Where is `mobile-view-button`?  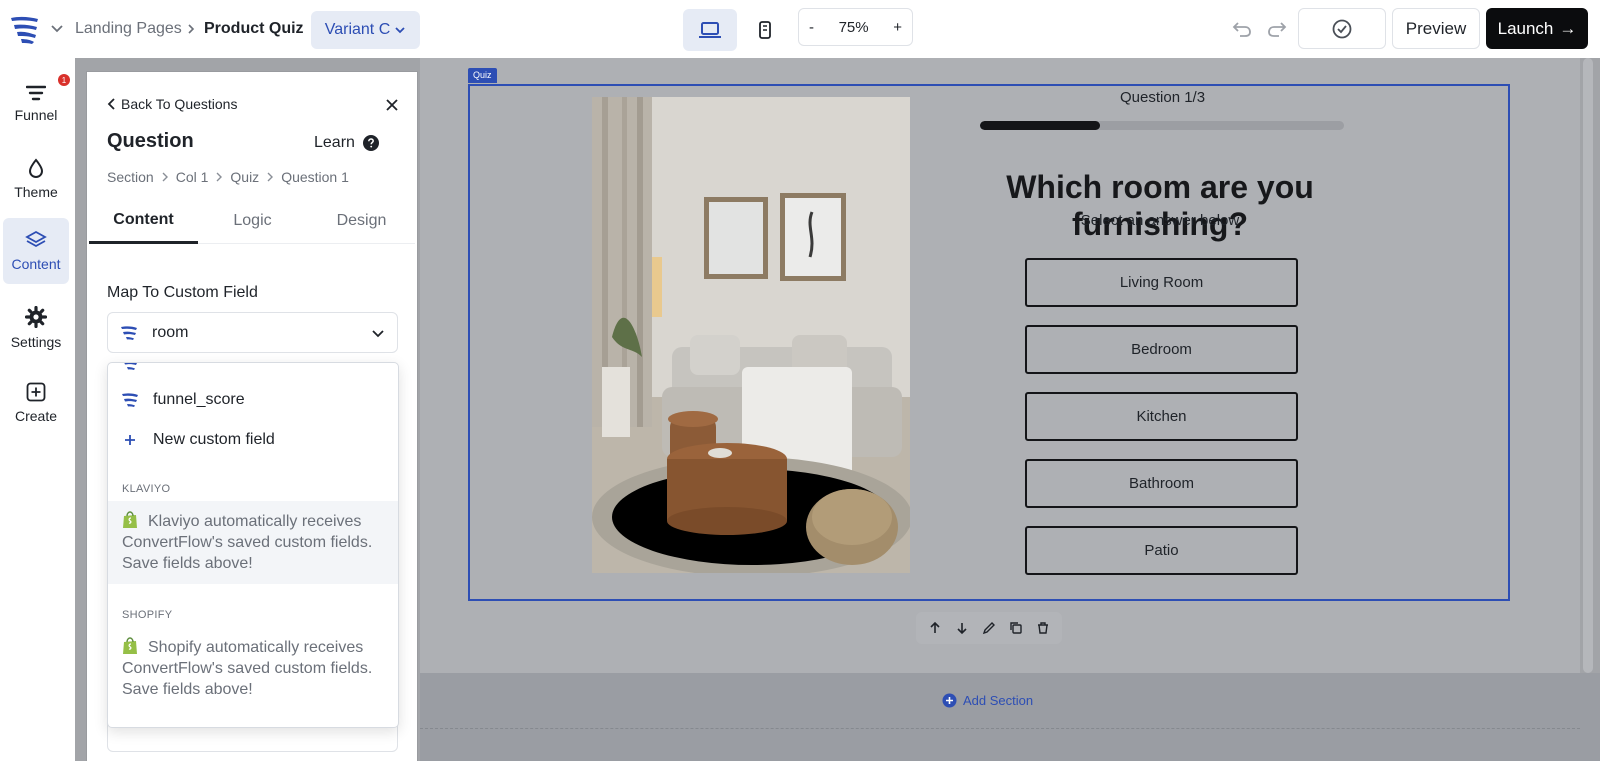 mobile-view-button is located at coordinates (765, 30).